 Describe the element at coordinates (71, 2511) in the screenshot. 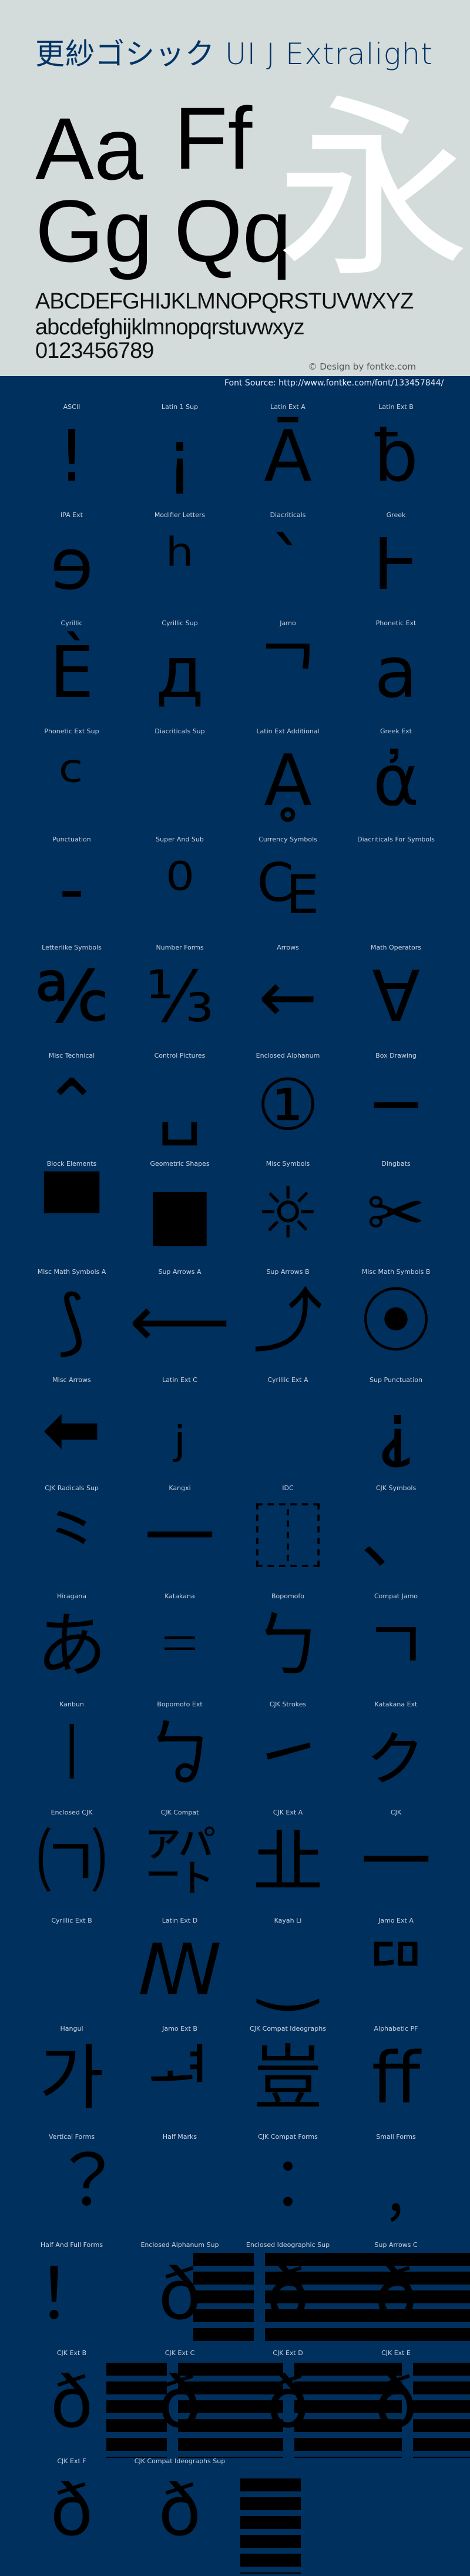

I see `block-glyph: ð` at that location.